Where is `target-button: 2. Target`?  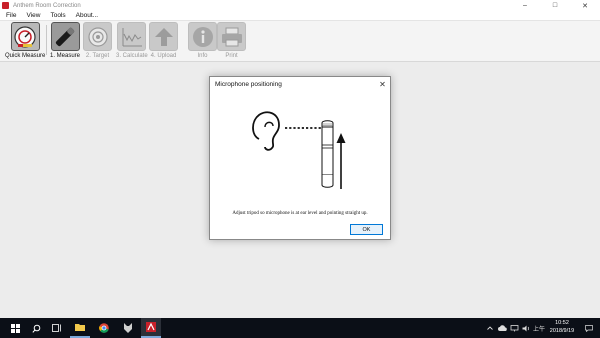
target-button: 2. Target is located at coordinates (97, 40).